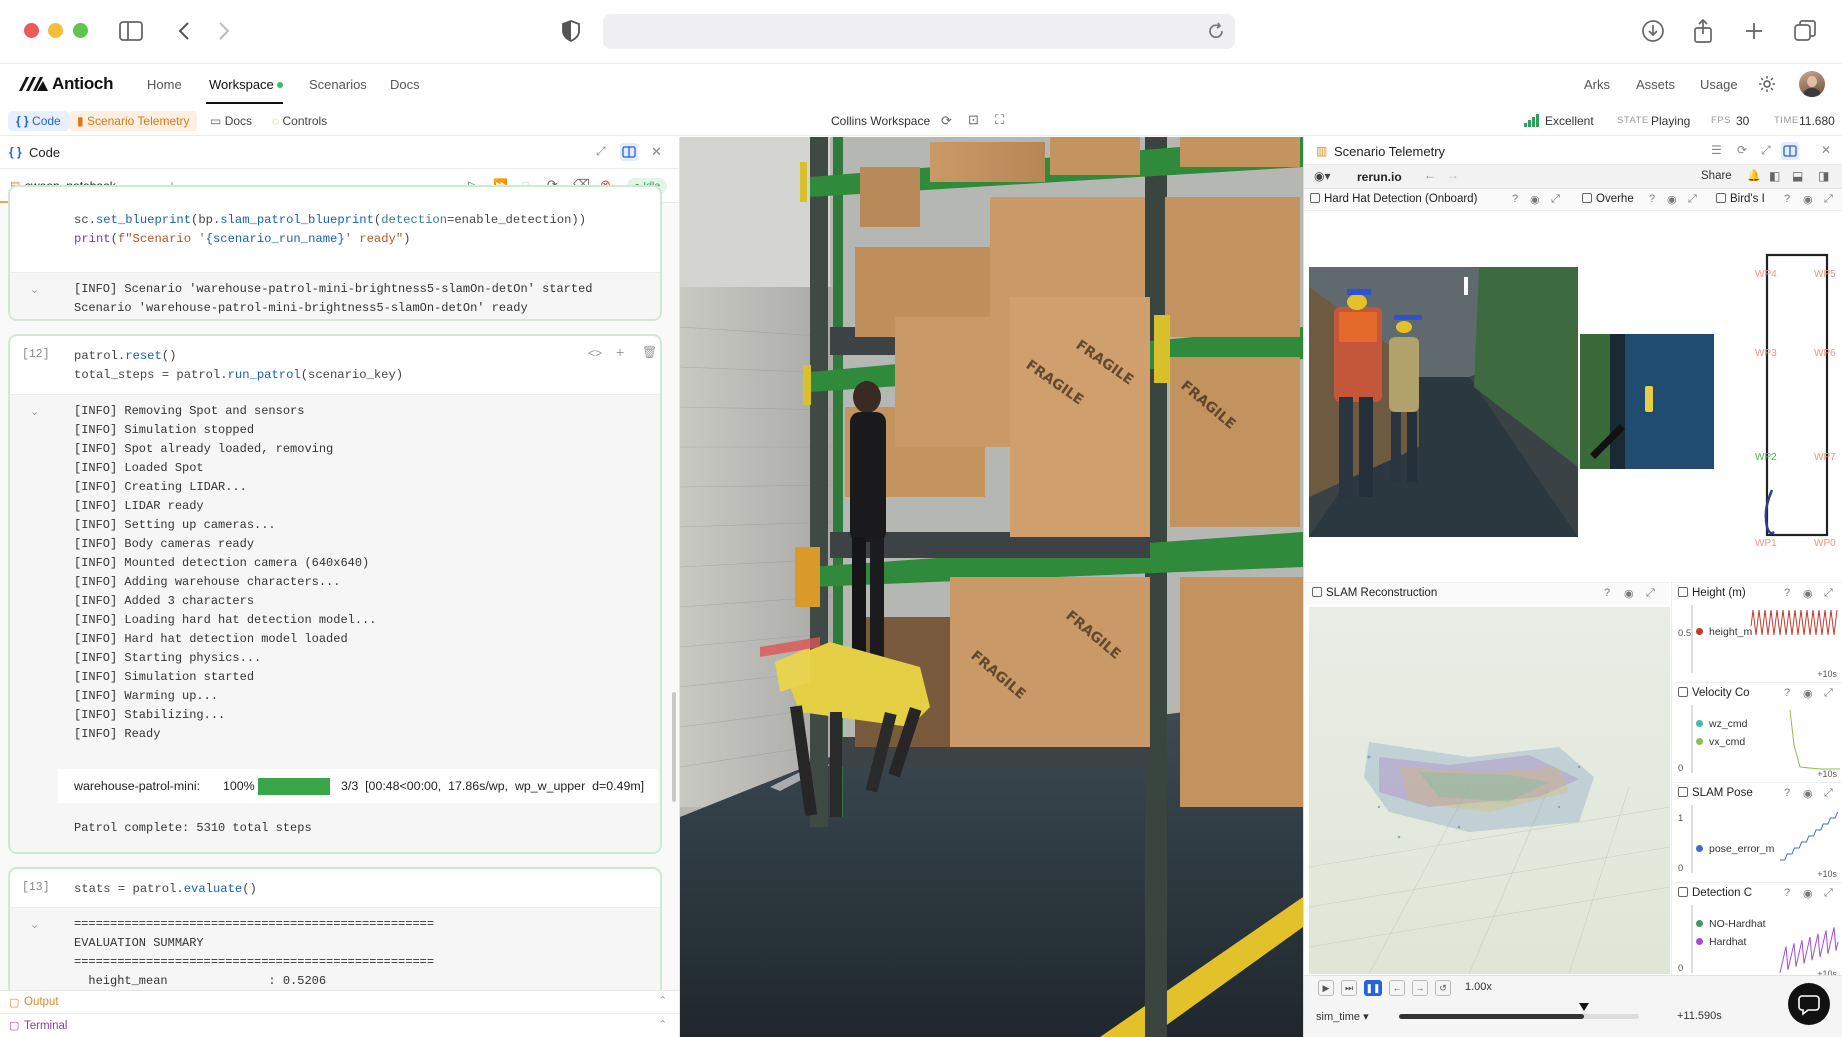 The image size is (1842, 1037). I want to click on legend-entry: vx_cmd, so click(1721, 742).